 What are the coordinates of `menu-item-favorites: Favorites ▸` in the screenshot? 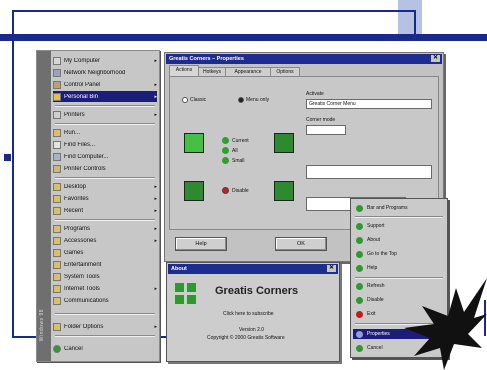 It's located at (105, 198).